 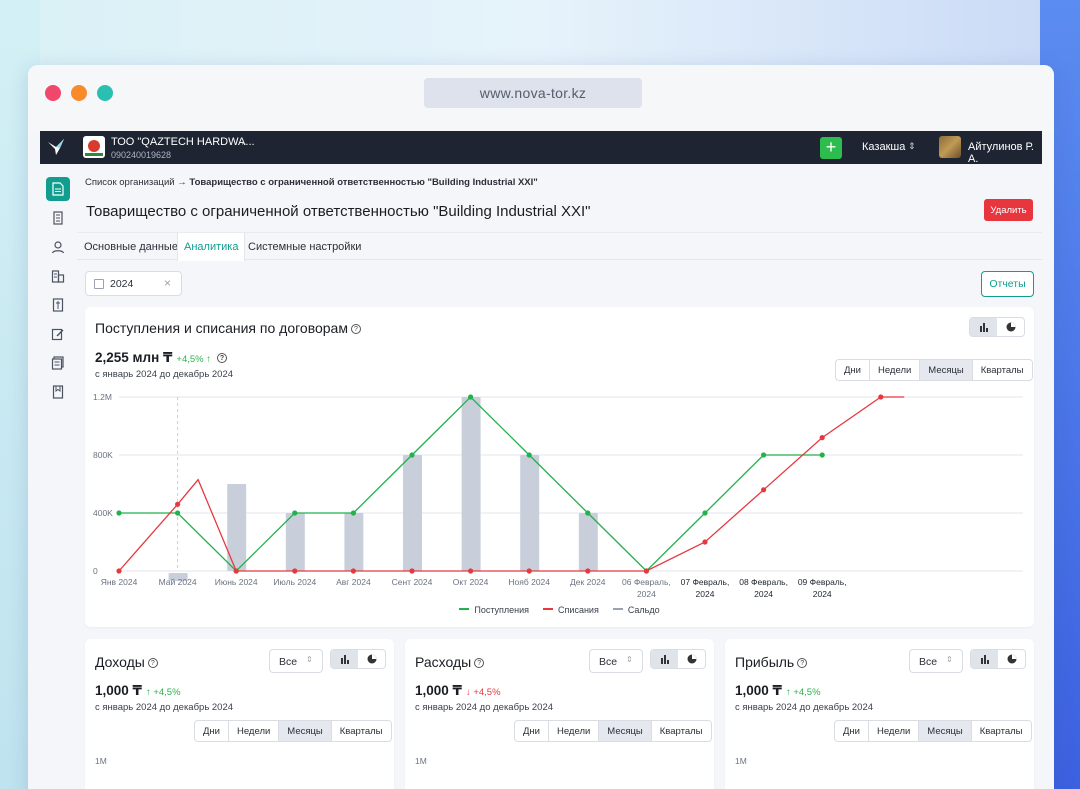 I want to click on breadcrumb-parent: Список организаций, so click(x=130, y=182).